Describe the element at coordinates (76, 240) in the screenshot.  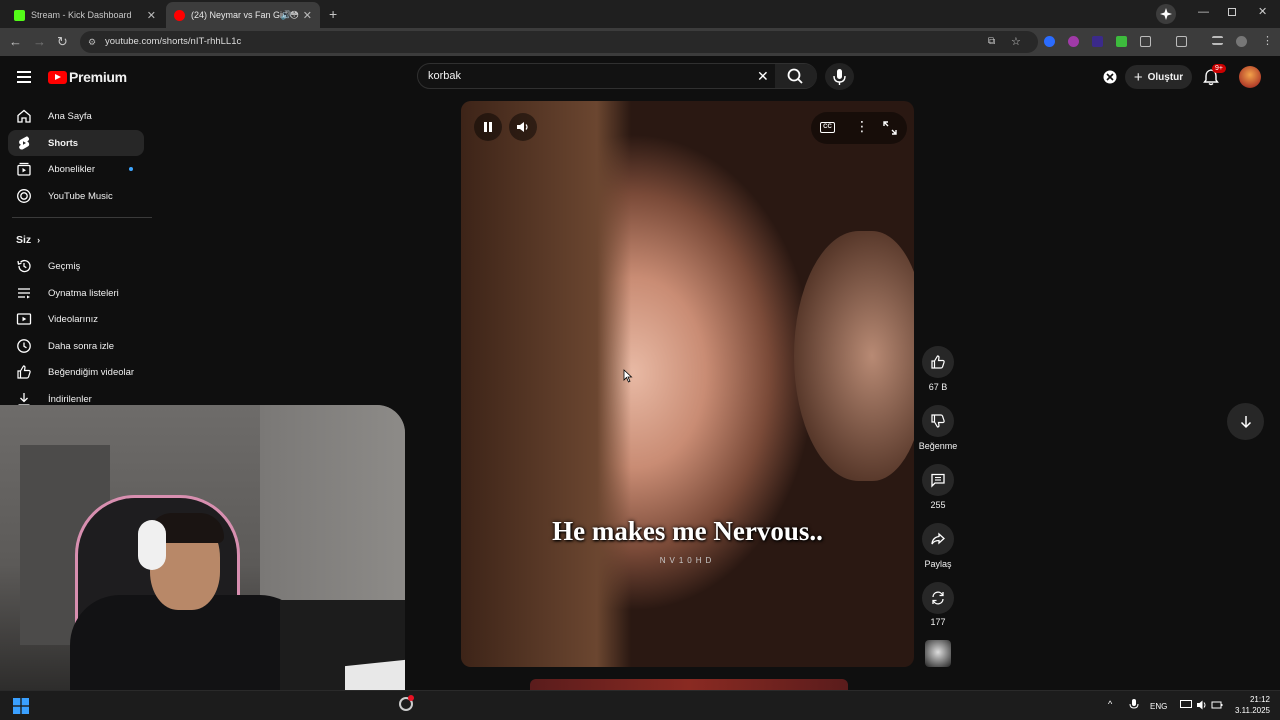
I see `sidebar-section-you: Siz ›` at that location.